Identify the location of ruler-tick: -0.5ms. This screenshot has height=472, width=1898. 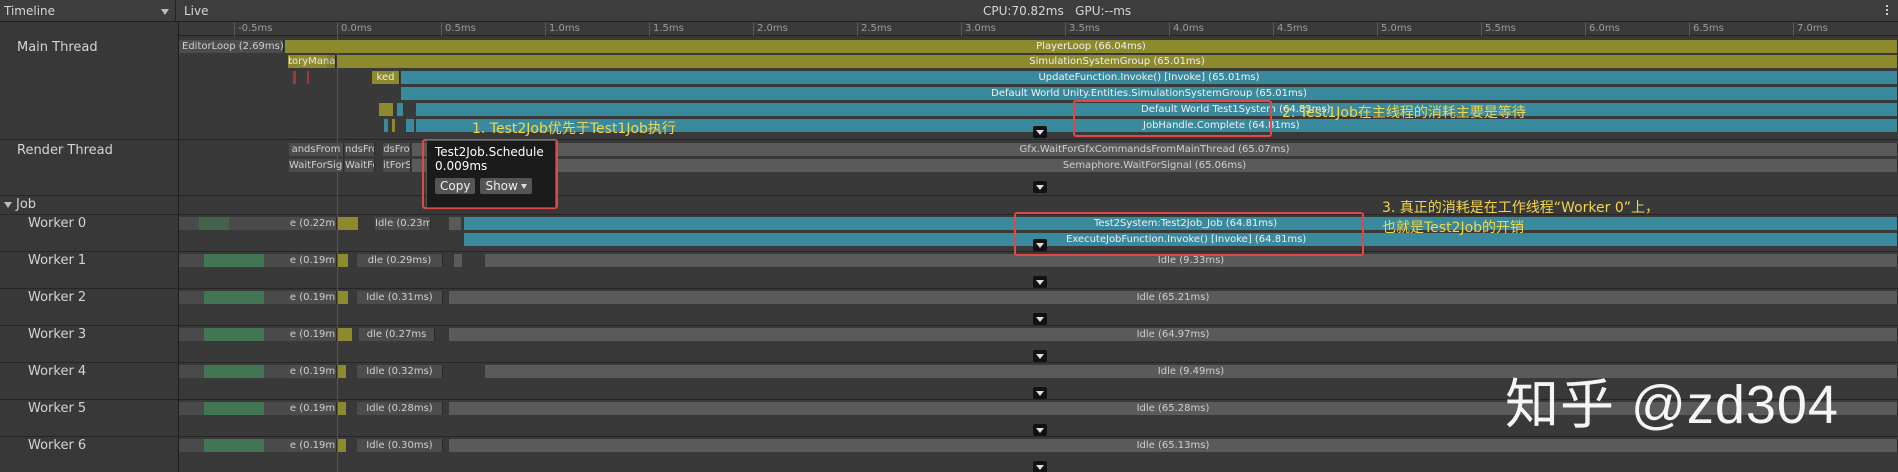
(253, 29).